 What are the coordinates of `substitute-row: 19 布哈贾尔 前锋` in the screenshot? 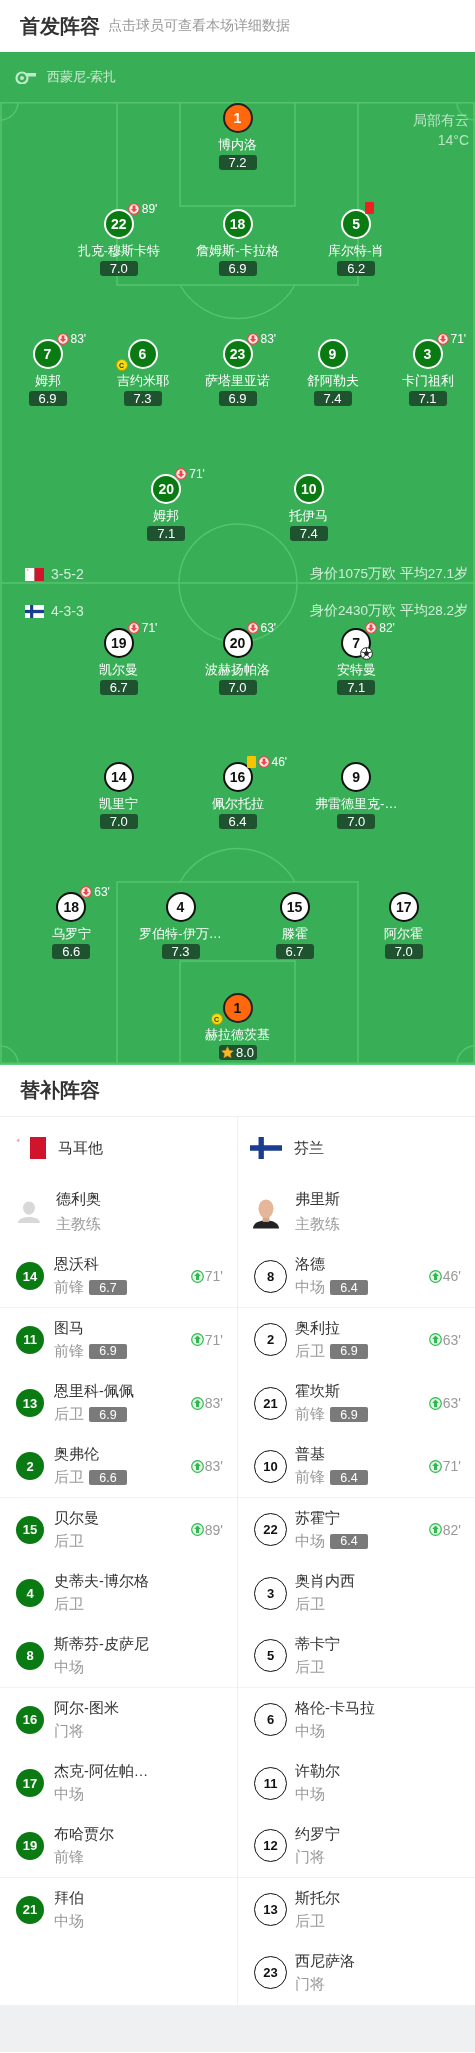 It's located at (118, 1846).